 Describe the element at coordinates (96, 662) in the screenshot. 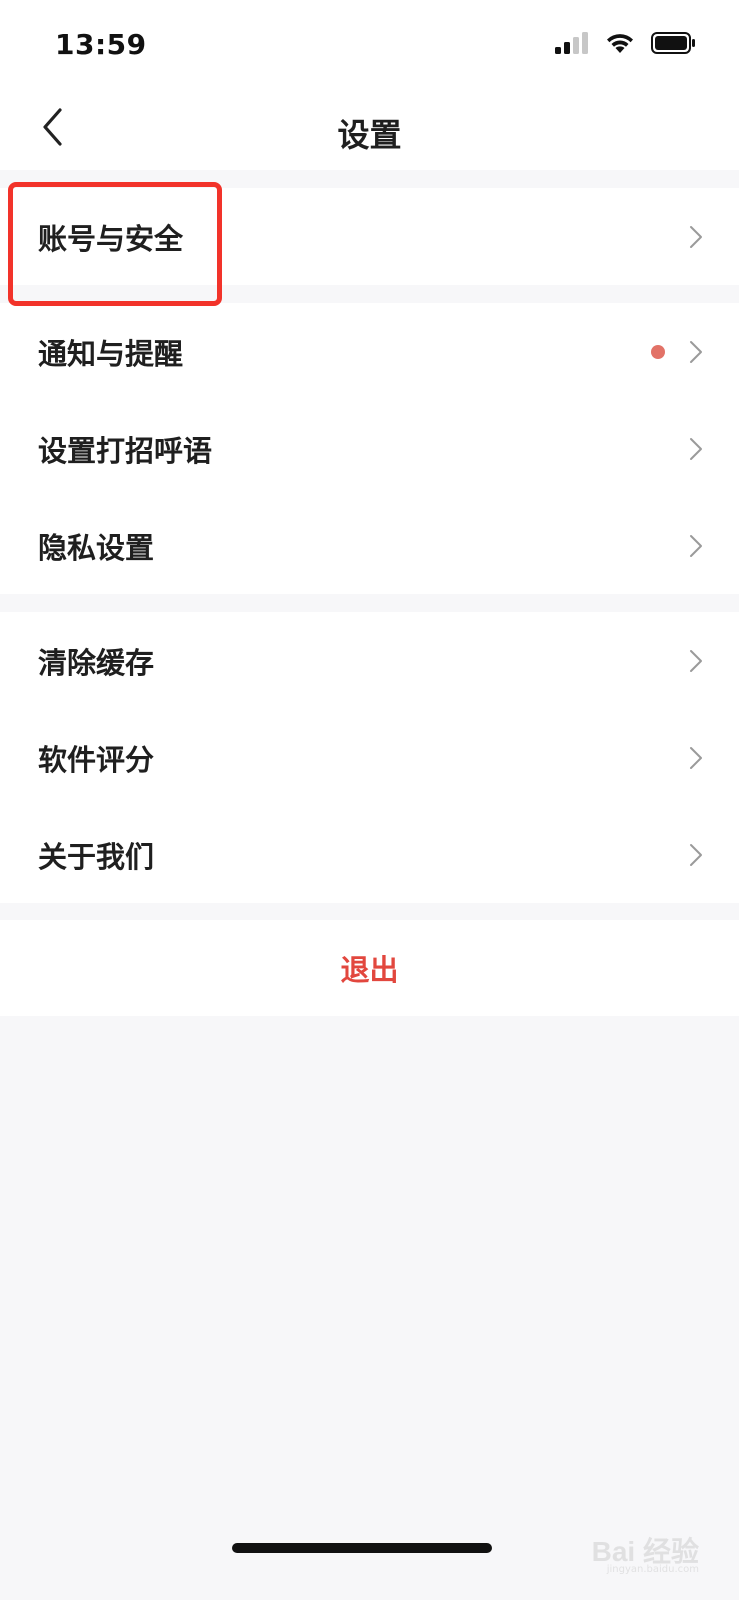

I see `settings-item-label: 清除缓存` at that location.